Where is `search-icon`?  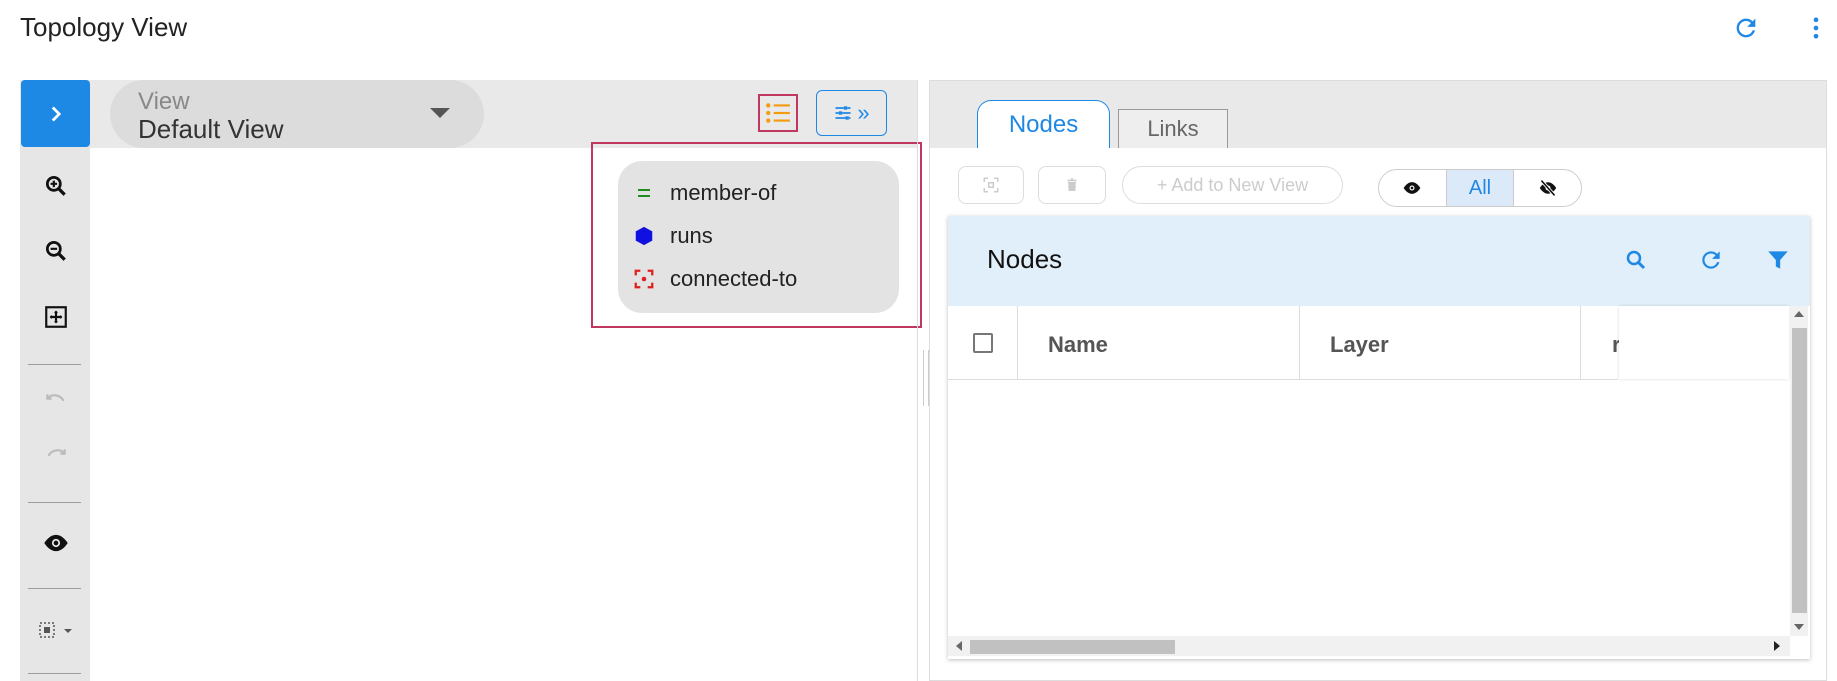
search-icon is located at coordinates (1636, 260).